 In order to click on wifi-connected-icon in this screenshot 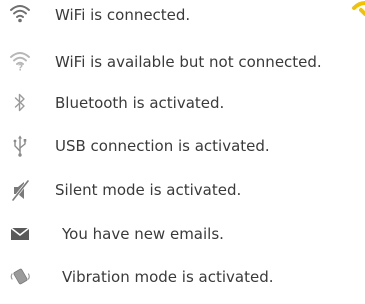, I will do `click(20, 15)`.